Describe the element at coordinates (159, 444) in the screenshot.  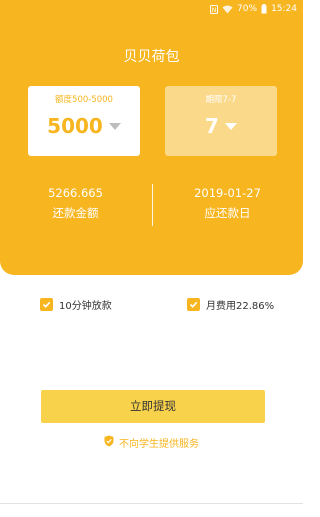
I see `notice-text: 不向学生提供服务` at that location.